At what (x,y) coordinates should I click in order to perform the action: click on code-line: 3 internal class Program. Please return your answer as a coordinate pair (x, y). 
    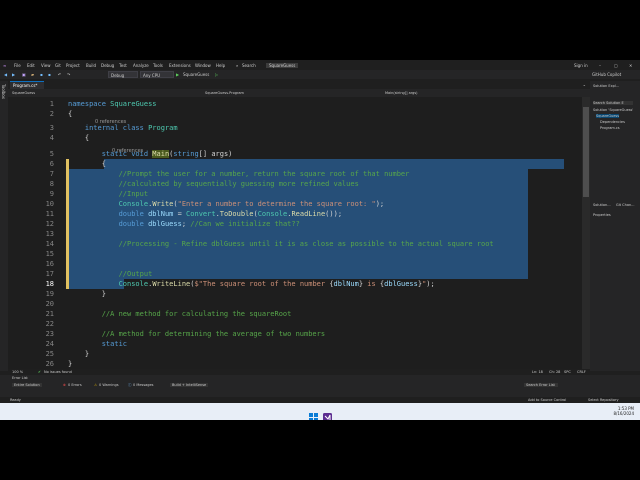
    Looking at the image, I should click on (295, 128).